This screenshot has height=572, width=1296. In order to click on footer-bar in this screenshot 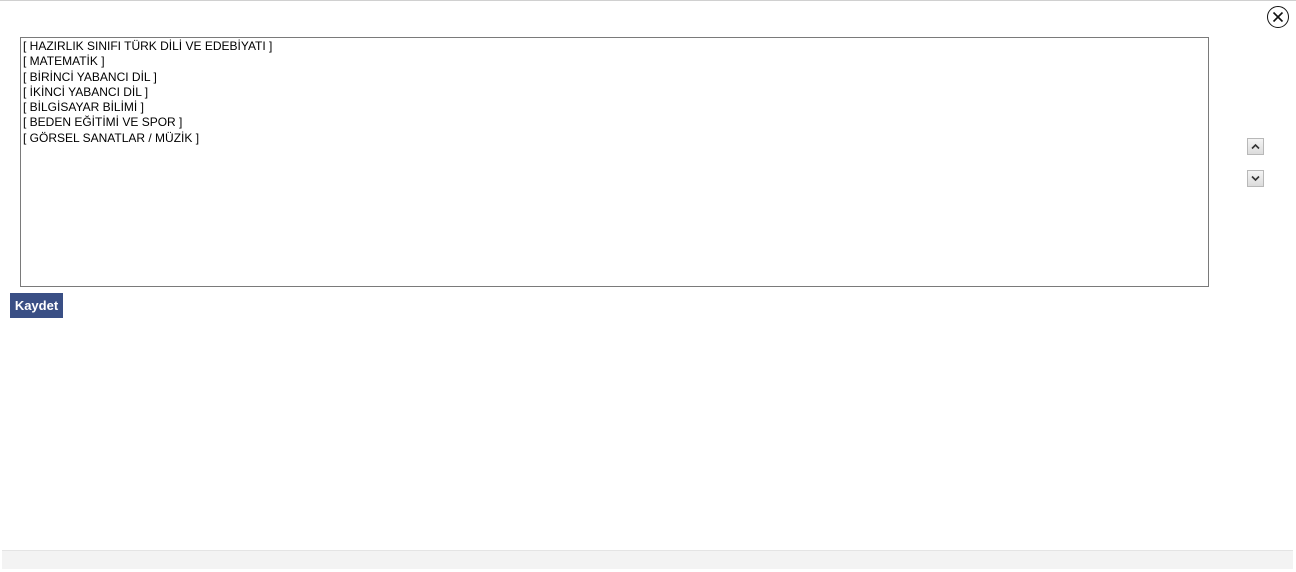, I will do `click(647, 559)`.